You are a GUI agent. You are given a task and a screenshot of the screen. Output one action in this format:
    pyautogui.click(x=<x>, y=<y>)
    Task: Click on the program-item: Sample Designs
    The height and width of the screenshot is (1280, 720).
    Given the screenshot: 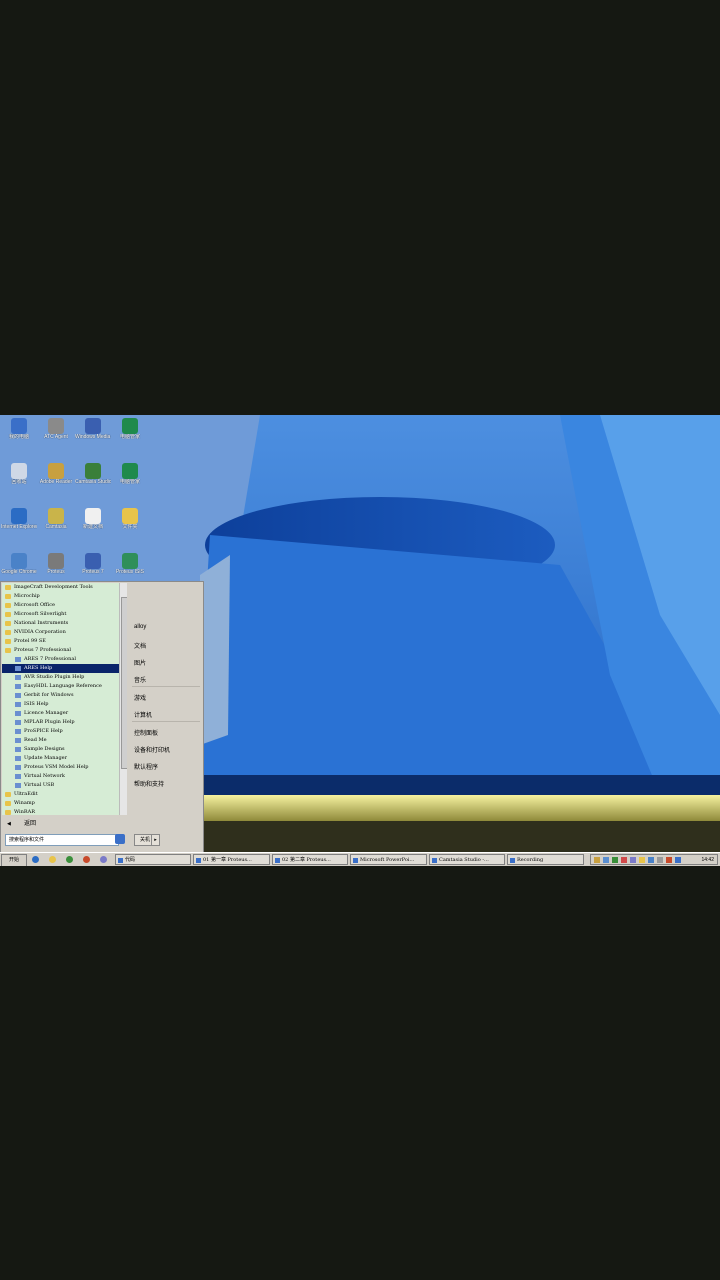 What is the action you would take?
    pyautogui.click(x=64, y=749)
    